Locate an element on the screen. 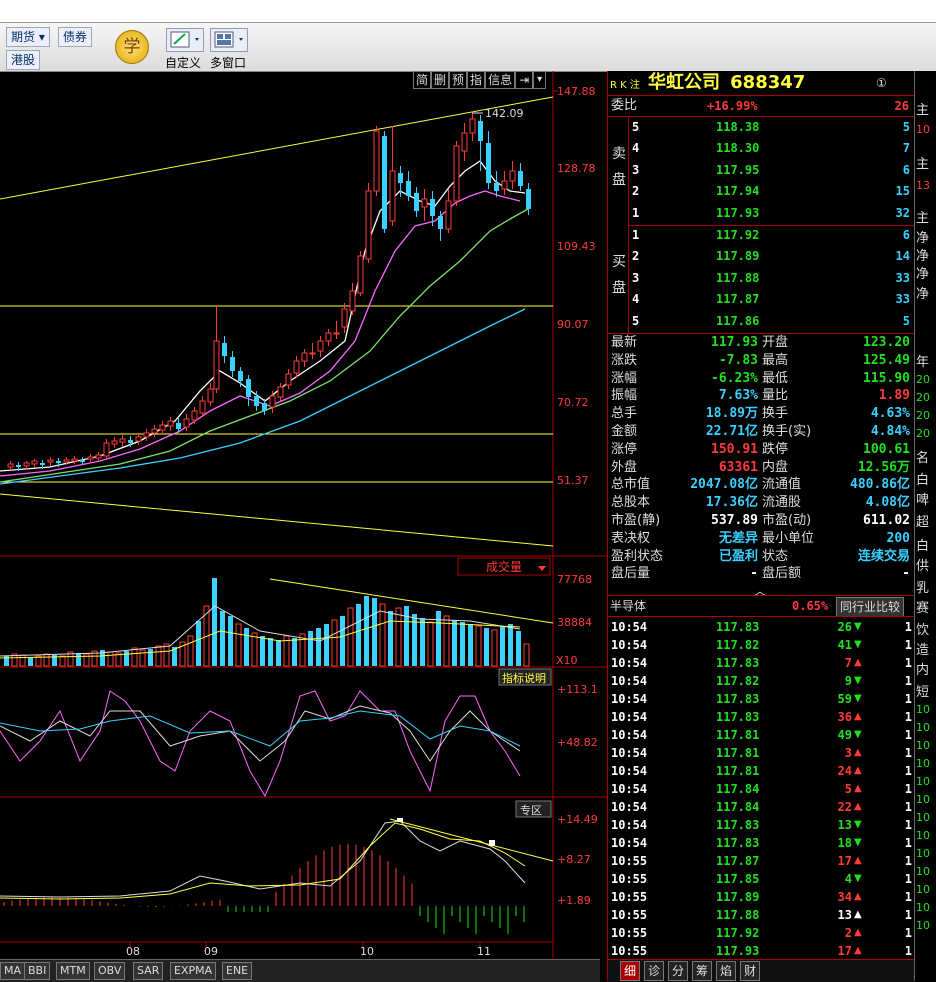 The image size is (936, 982). futures-button: 期货 ▾ is located at coordinates (28, 37).